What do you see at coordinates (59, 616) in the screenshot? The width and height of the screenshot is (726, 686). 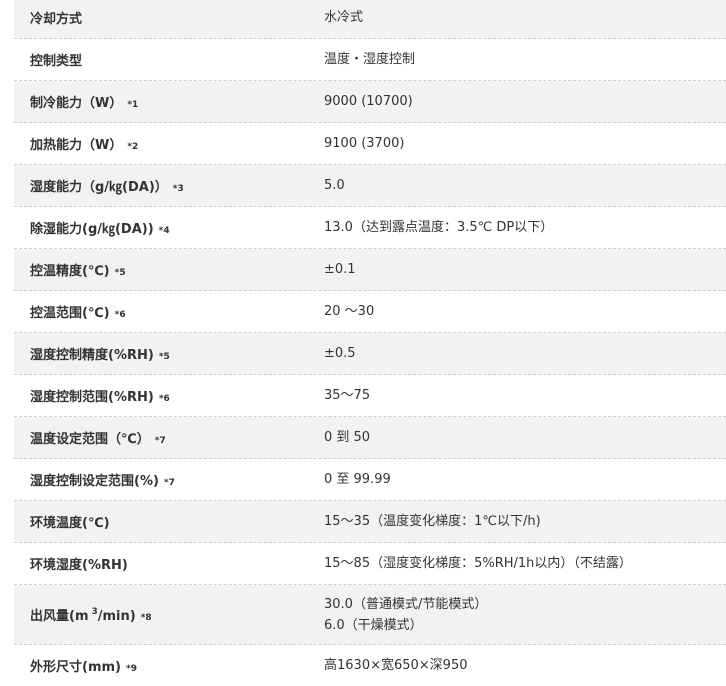 I see `label-text: 出风量(m` at bounding box center [59, 616].